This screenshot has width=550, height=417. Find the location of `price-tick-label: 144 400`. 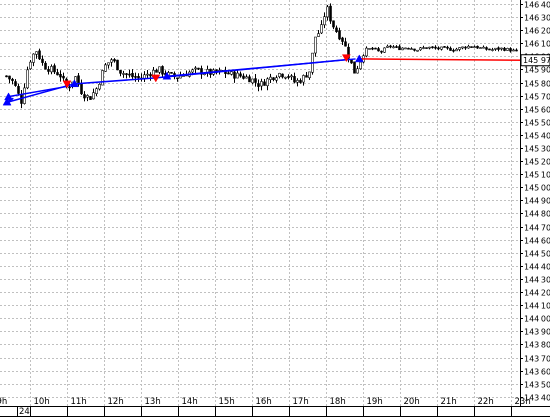

price-tick-label: 144 400 is located at coordinates (537, 267).